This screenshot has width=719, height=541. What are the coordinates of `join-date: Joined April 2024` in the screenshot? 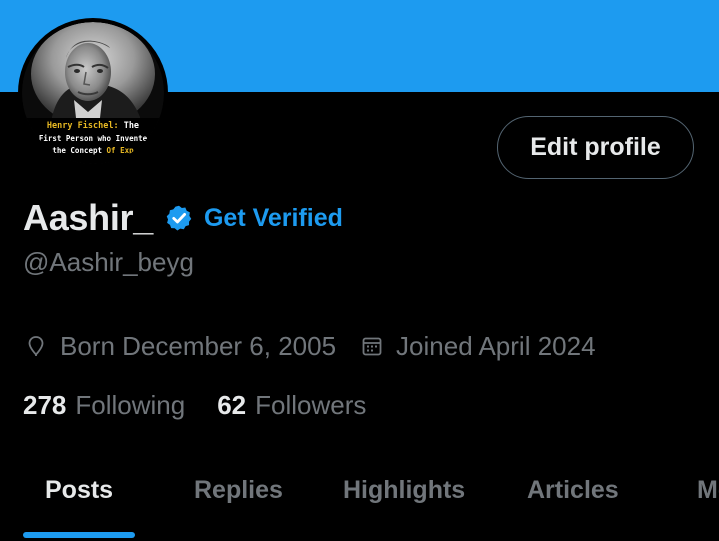 It's located at (478, 346).